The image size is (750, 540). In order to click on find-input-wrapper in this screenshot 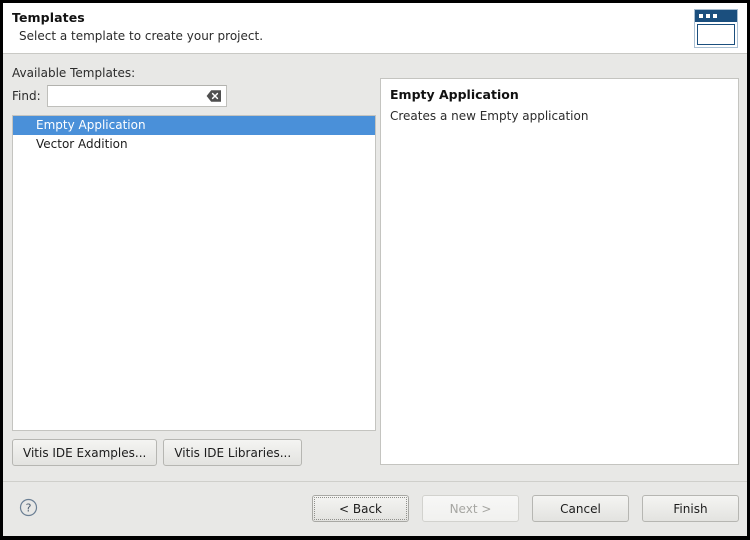, I will do `click(136, 96)`.